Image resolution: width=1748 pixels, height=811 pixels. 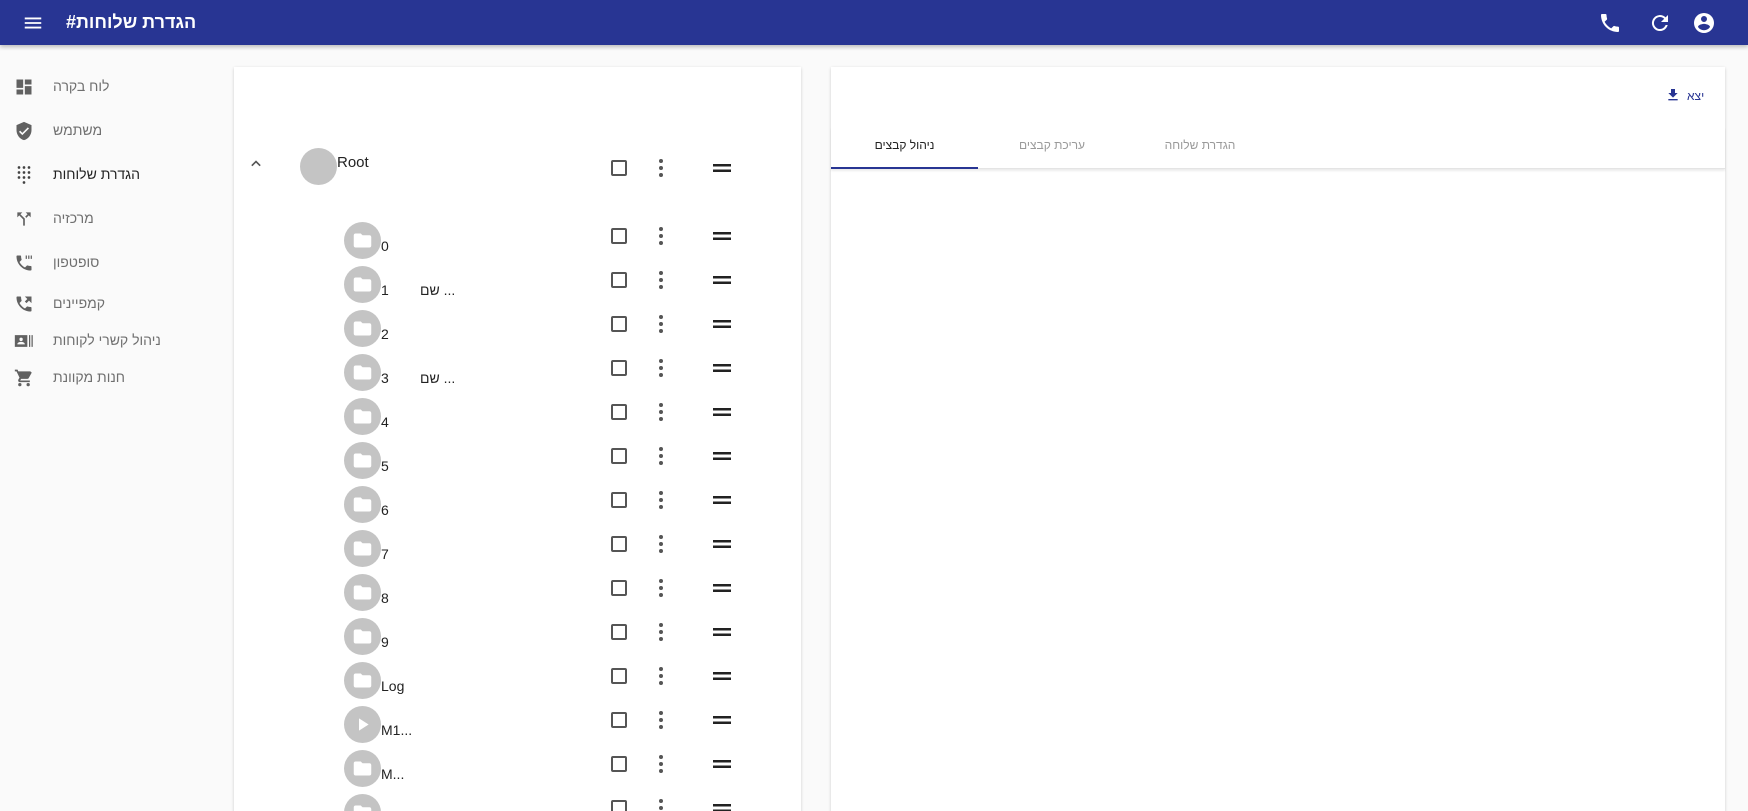 I want to click on tab-extension-settings: הגדרת שלוחה, so click(x=1200, y=148).